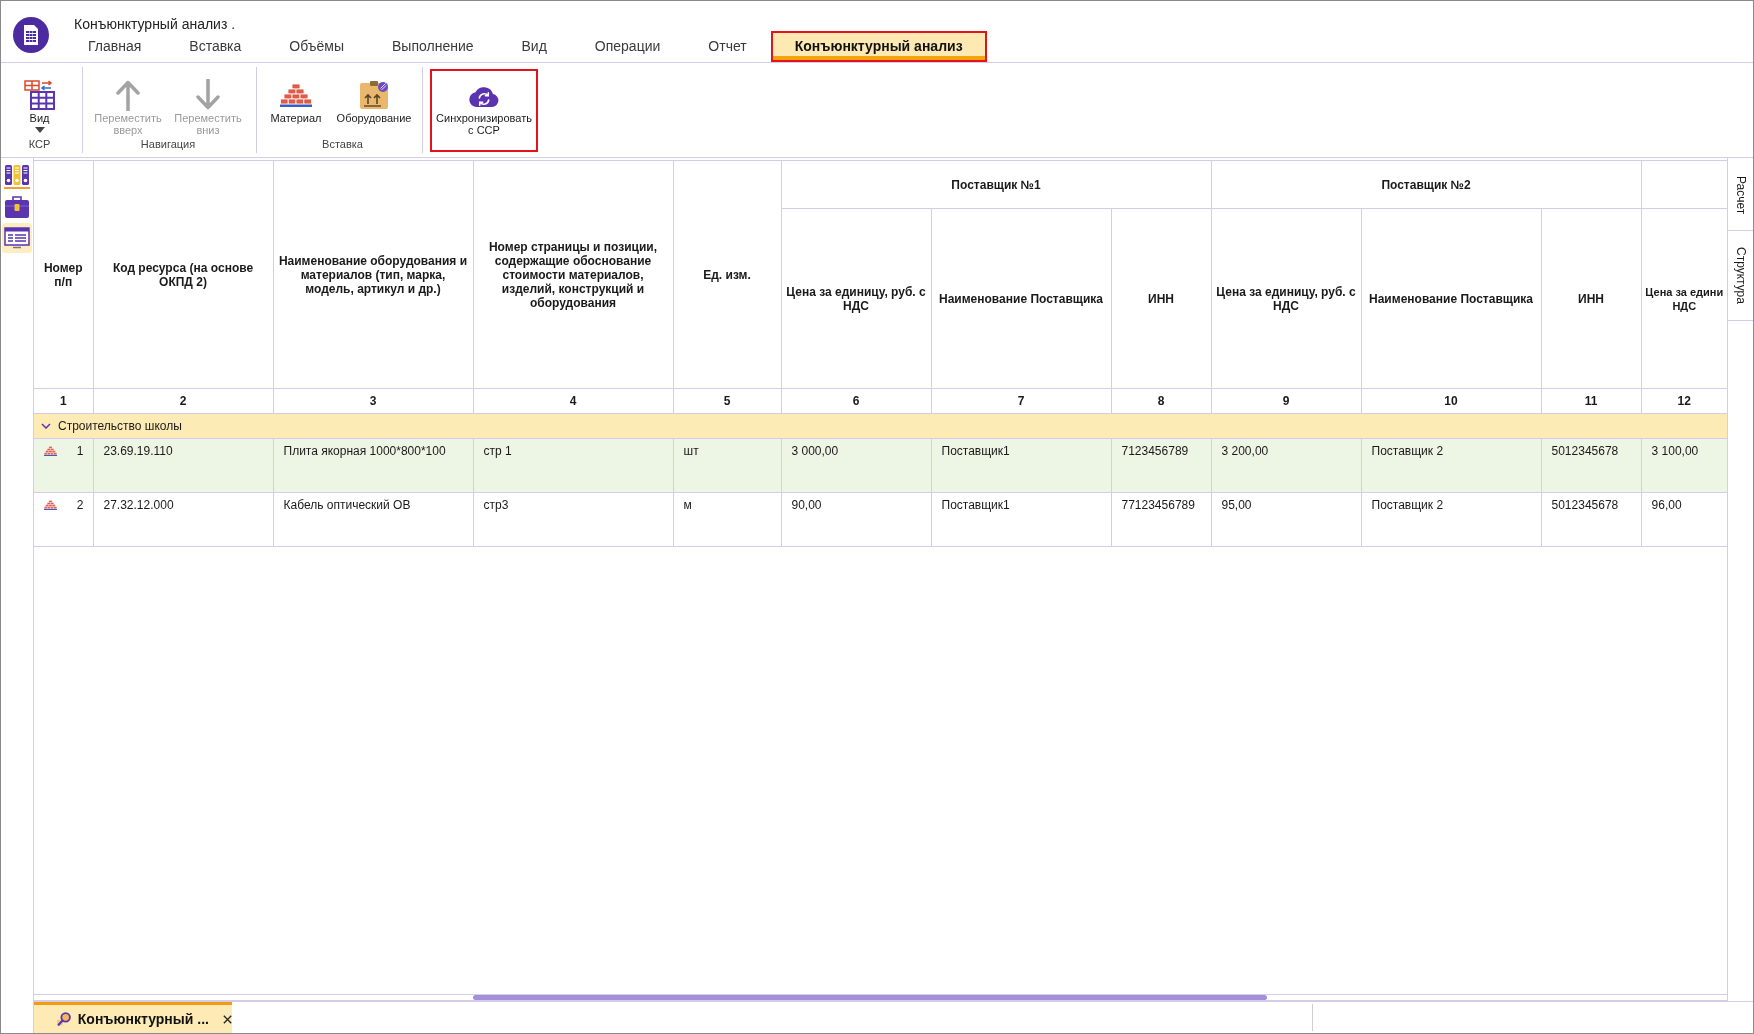 The height and width of the screenshot is (1034, 1754). Describe the element at coordinates (342, 144) in the screenshot. I see `group-label: Вставка` at that location.